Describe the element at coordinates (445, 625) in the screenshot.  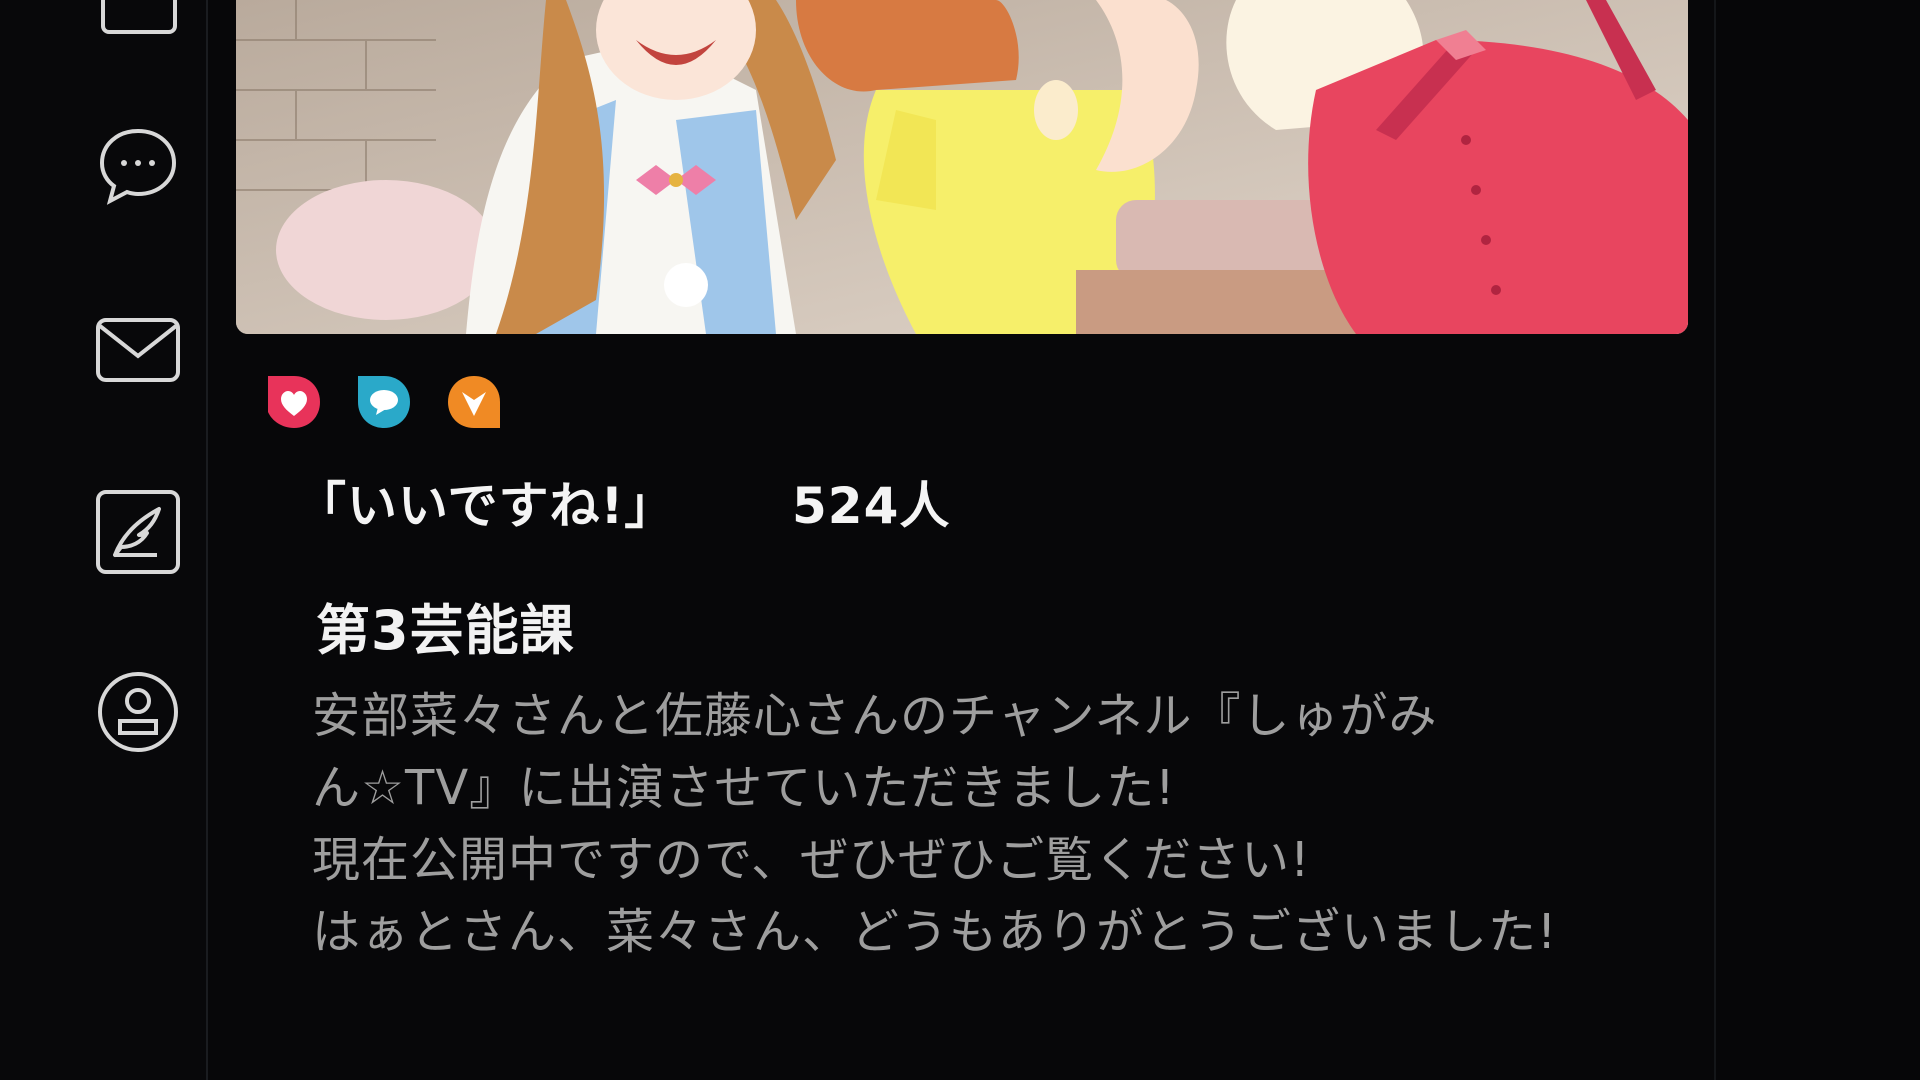
I see `post-author: 第3芸能課` at that location.